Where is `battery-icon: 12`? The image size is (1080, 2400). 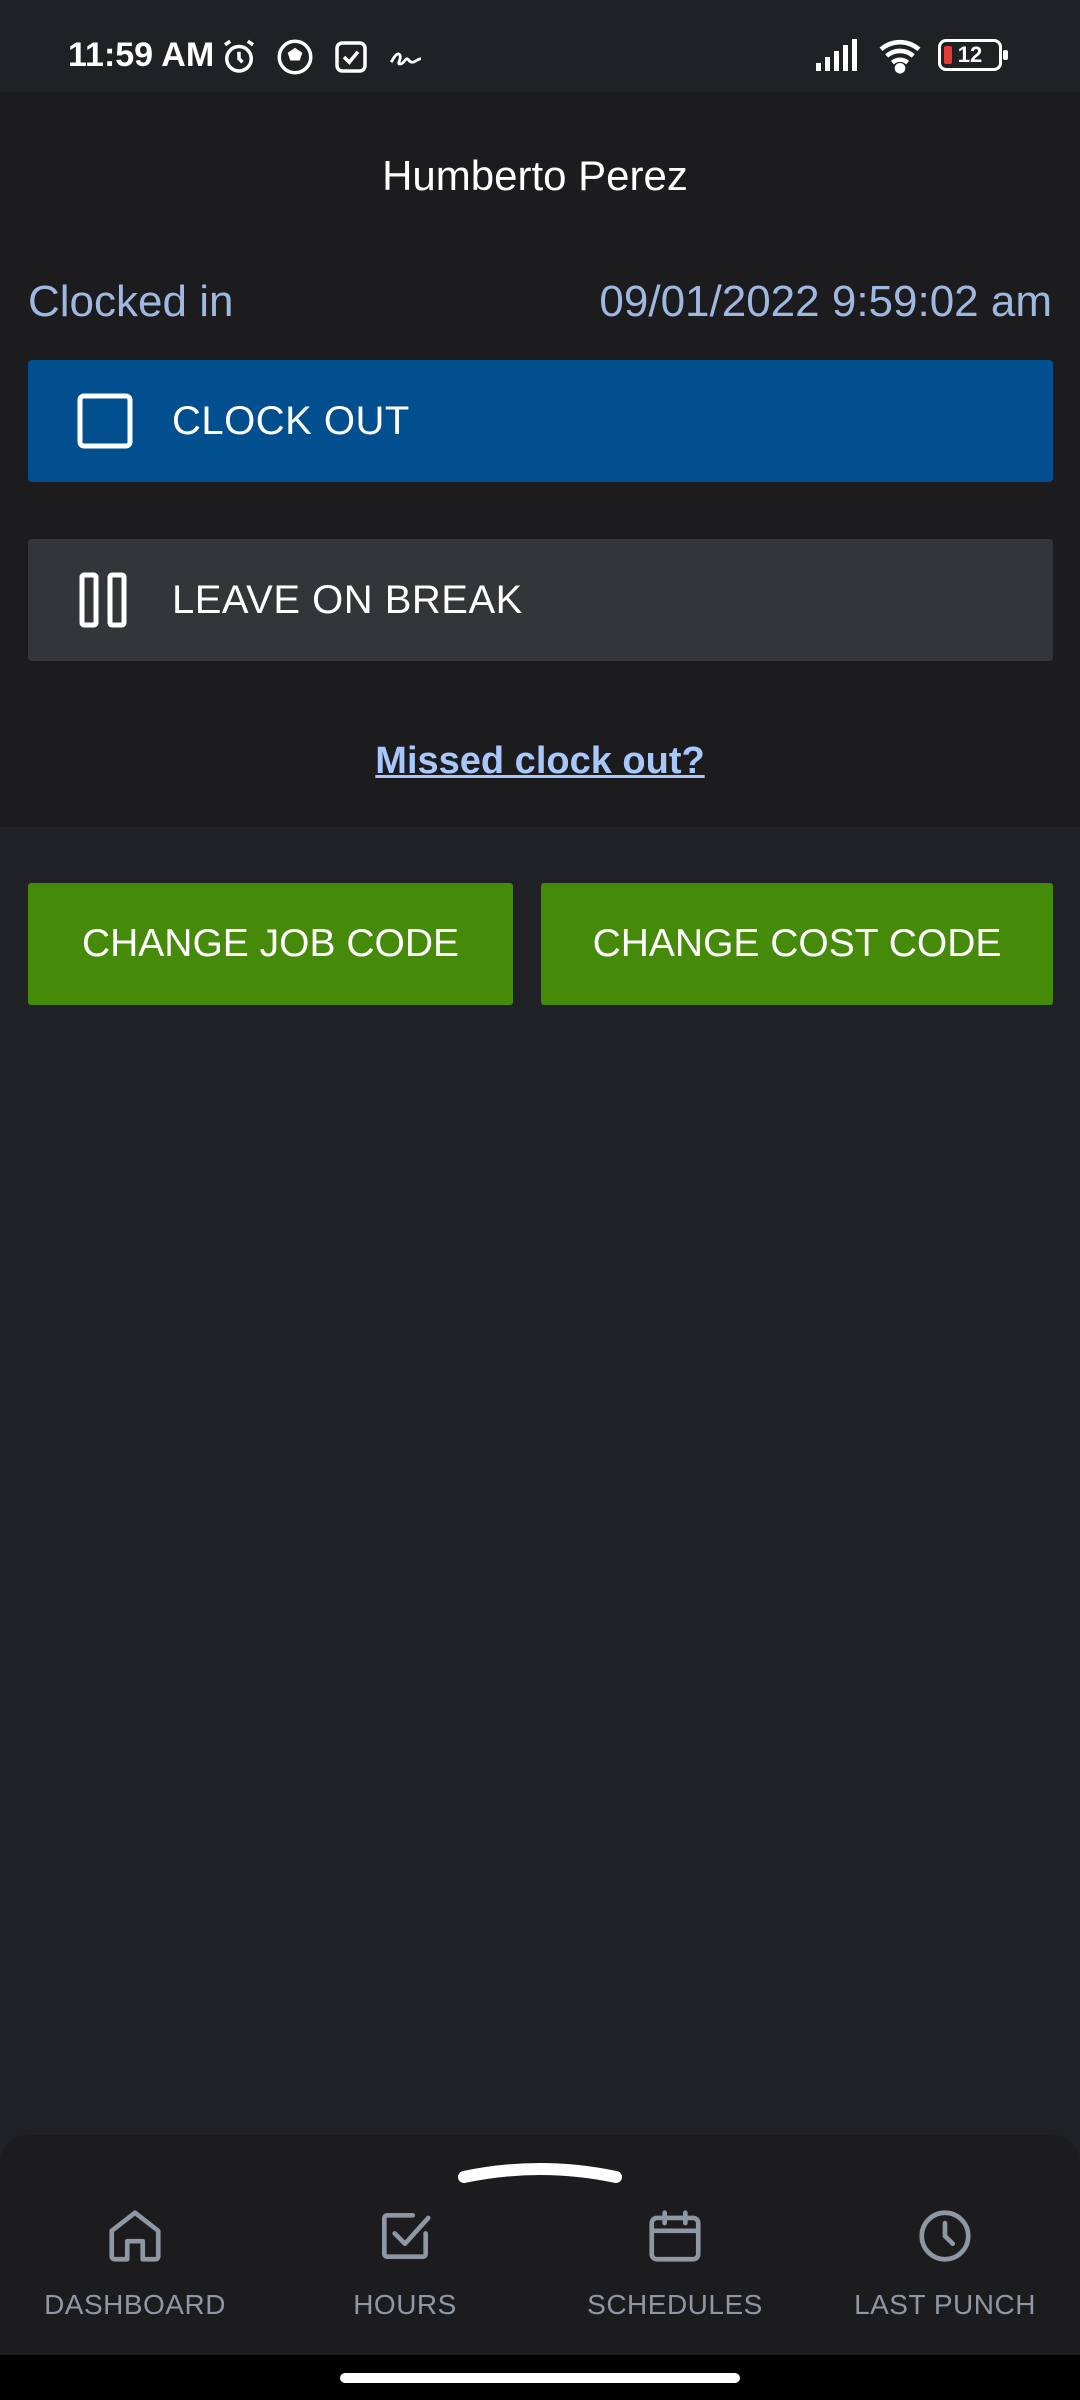 battery-icon: 12 is located at coordinates (973, 55).